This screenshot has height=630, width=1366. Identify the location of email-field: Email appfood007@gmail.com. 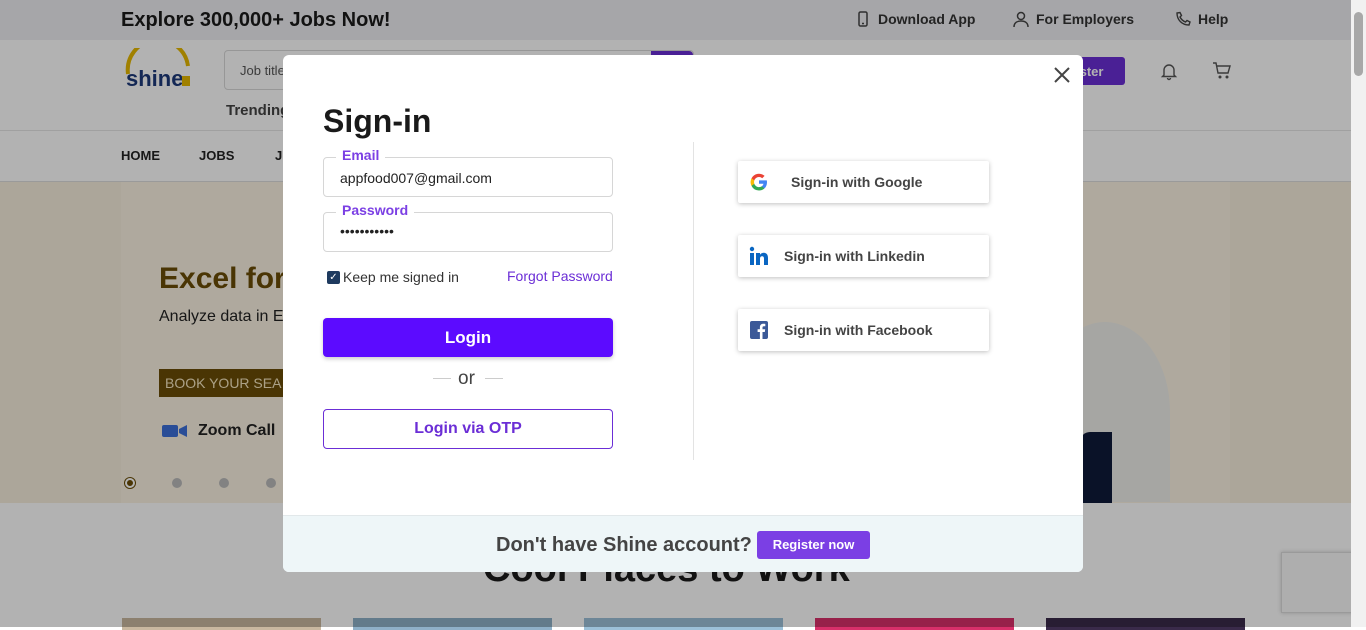
(468, 172).